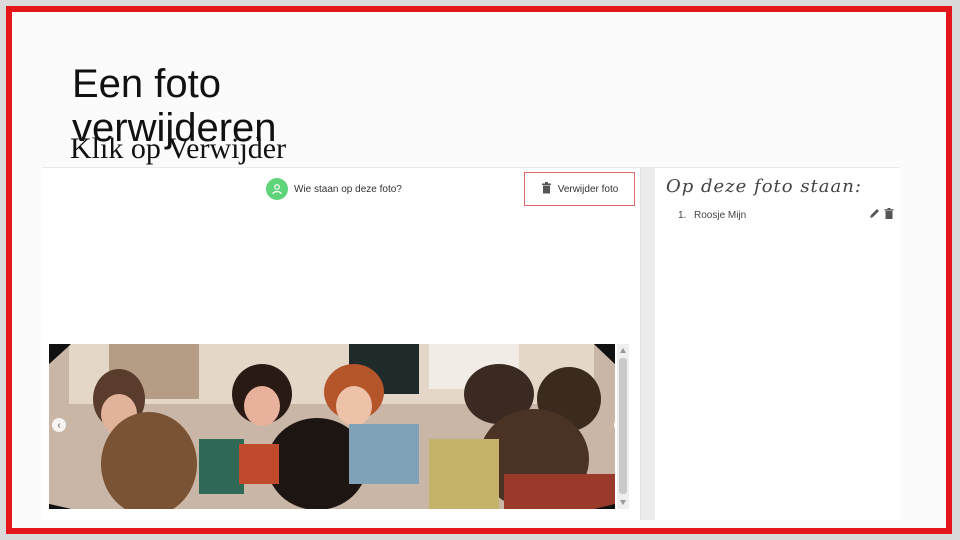 The image size is (960, 540). What do you see at coordinates (874, 215) in the screenshot?
I see `edit-pencil-icon` at bounding box center [874, 215].